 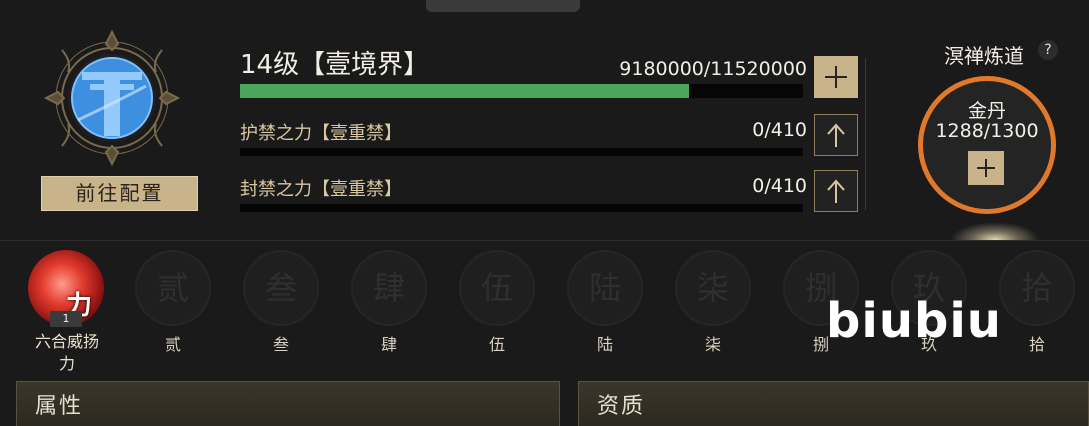 I want to click on ring-glow, so click(x=995, y=231).